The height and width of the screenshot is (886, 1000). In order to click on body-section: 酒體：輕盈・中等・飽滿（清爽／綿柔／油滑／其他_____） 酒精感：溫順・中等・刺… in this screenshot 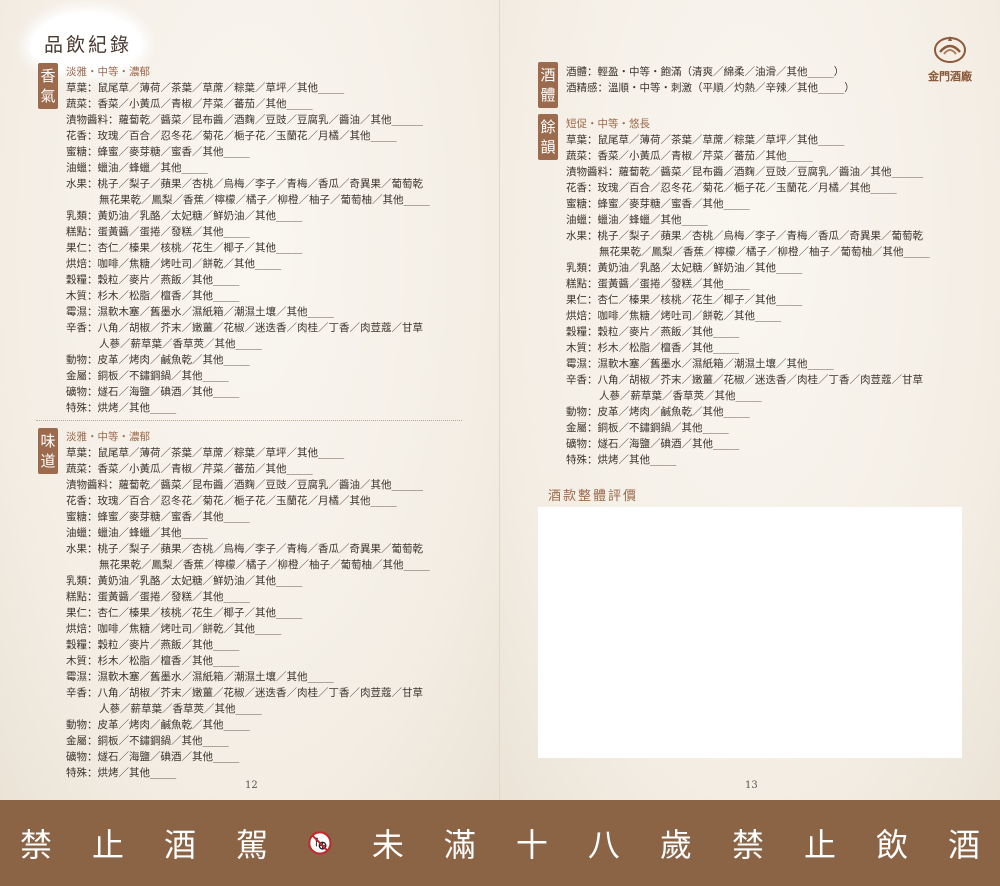, I will do `click(710, 80)`.